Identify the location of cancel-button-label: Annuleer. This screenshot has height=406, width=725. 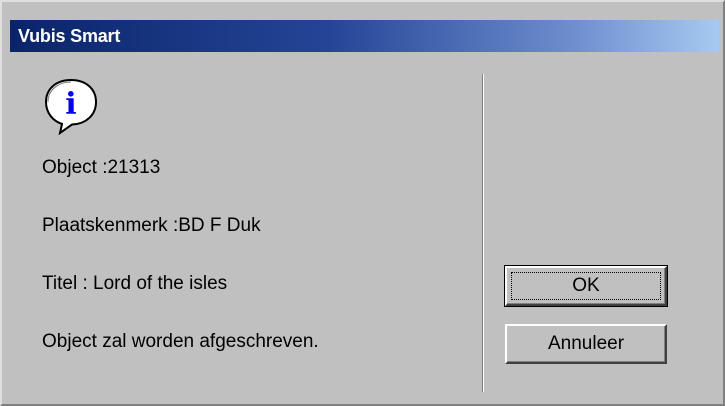
(586, 343).